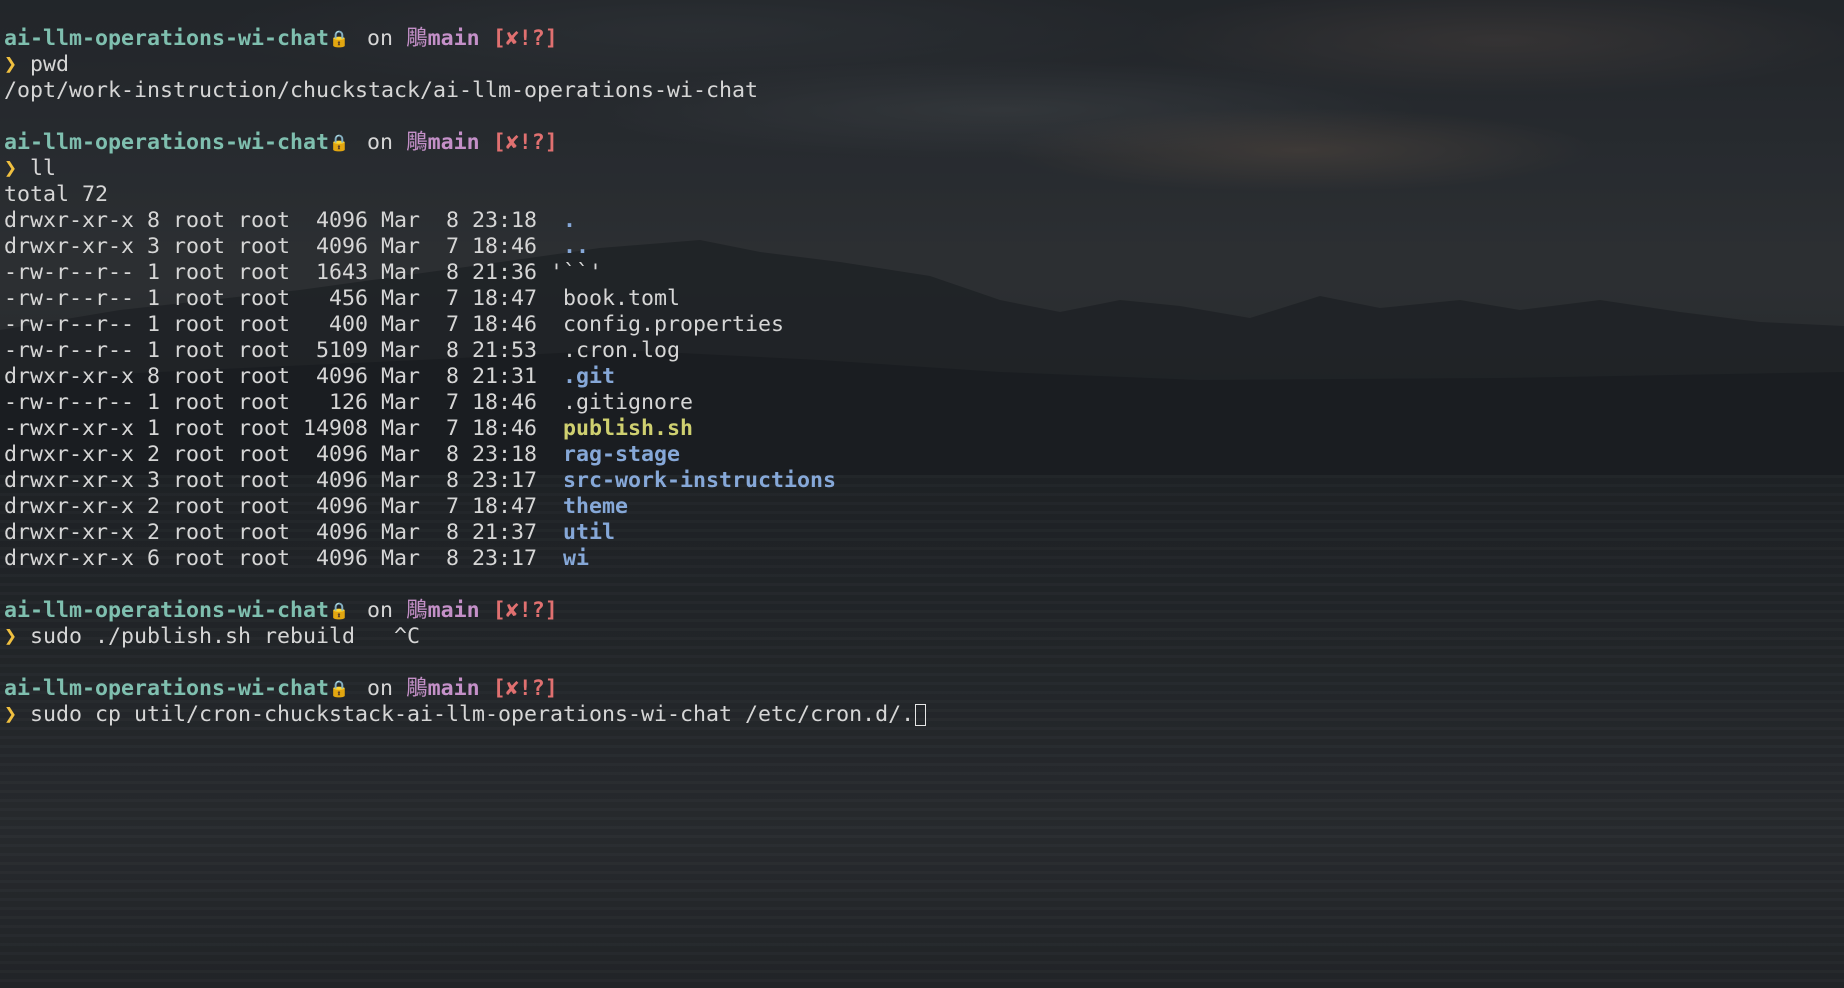 This screenshot has height=988, width=1844. I want to click on command-line: ❯ pwd, so click(922, 65).